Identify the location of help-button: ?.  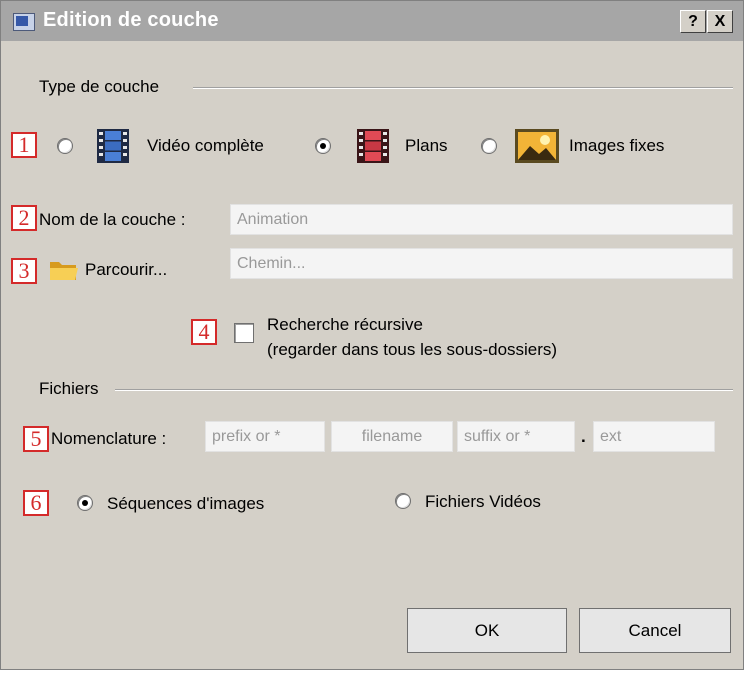
(693, 21).